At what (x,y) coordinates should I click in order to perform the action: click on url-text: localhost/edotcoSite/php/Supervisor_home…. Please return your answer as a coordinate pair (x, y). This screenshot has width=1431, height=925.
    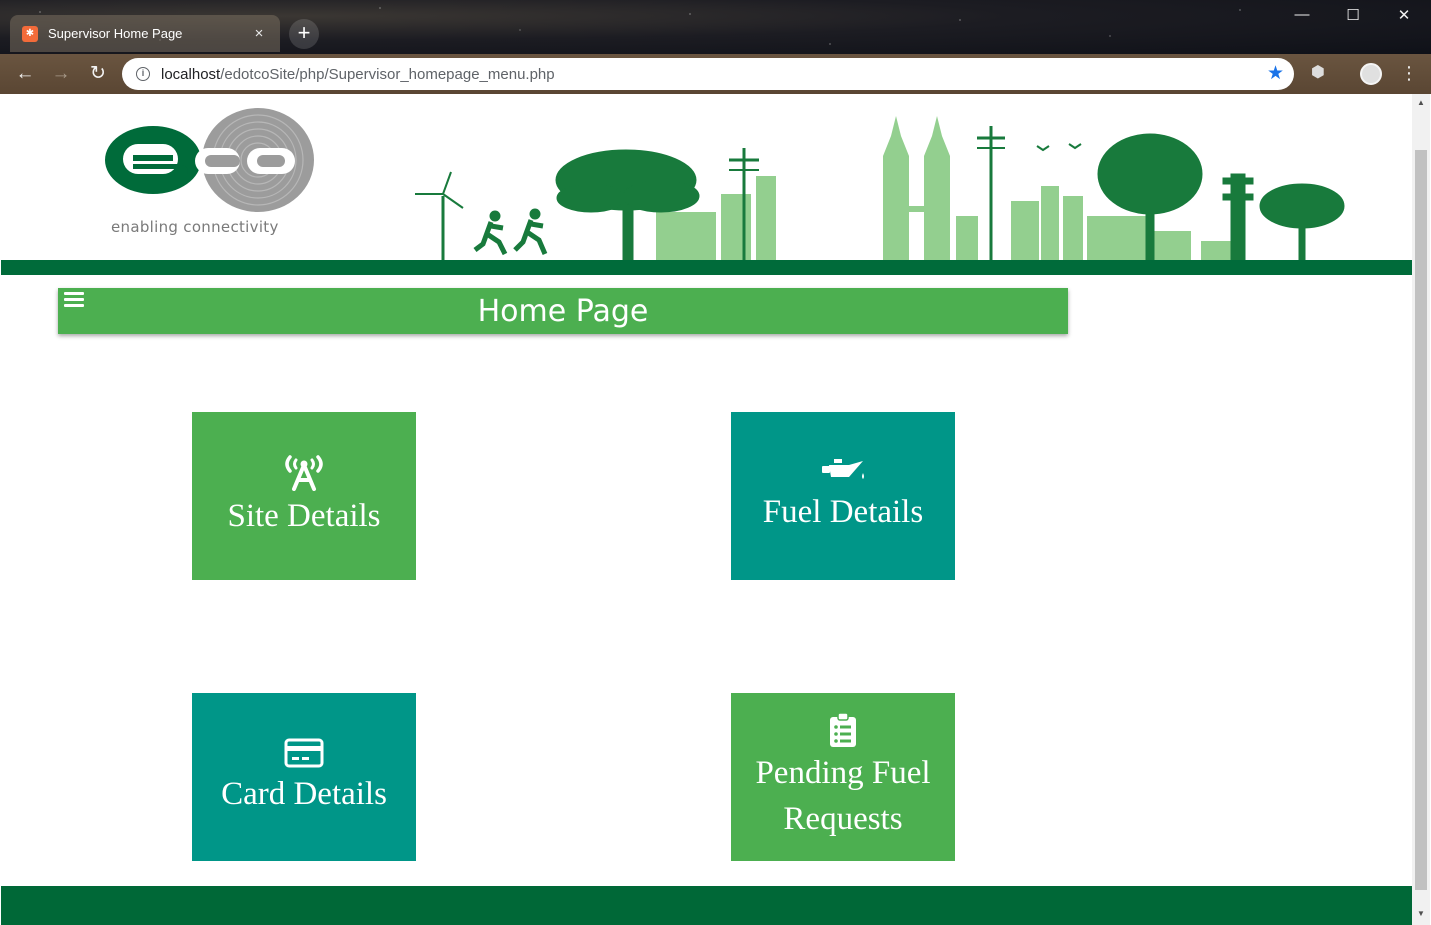
    Looking at the image, I should click on (358, 74).